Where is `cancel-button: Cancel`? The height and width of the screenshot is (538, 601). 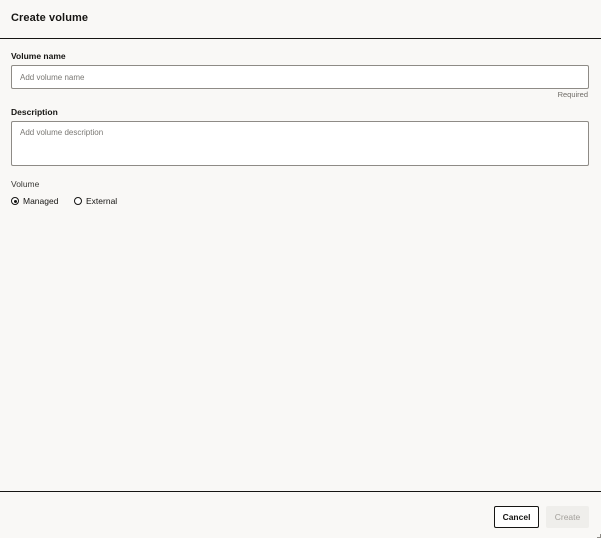
cancel-button: Cancel is located at coordinates (516, 517).